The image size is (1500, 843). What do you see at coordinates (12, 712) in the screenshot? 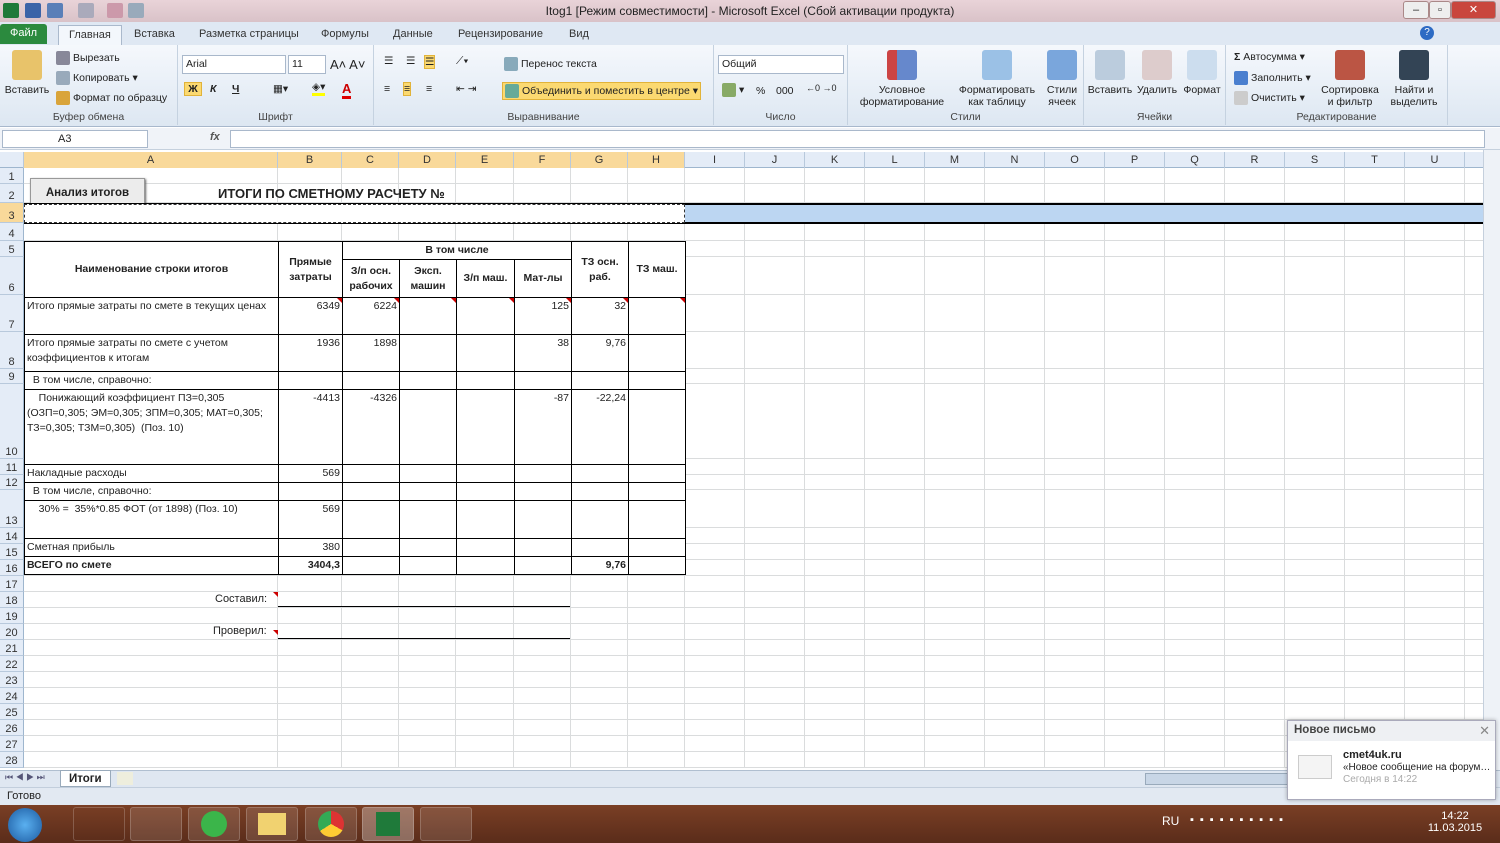
I see `row-header-25: 25` at bounding box center [12, 712].